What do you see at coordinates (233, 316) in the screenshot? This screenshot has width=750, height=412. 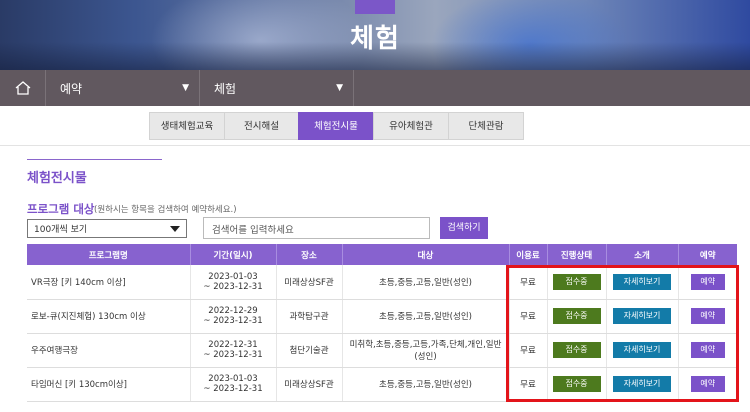 I see `cell-period: 2022-12-29 ~ 2023-12-31` at bounding box center [233, 316].